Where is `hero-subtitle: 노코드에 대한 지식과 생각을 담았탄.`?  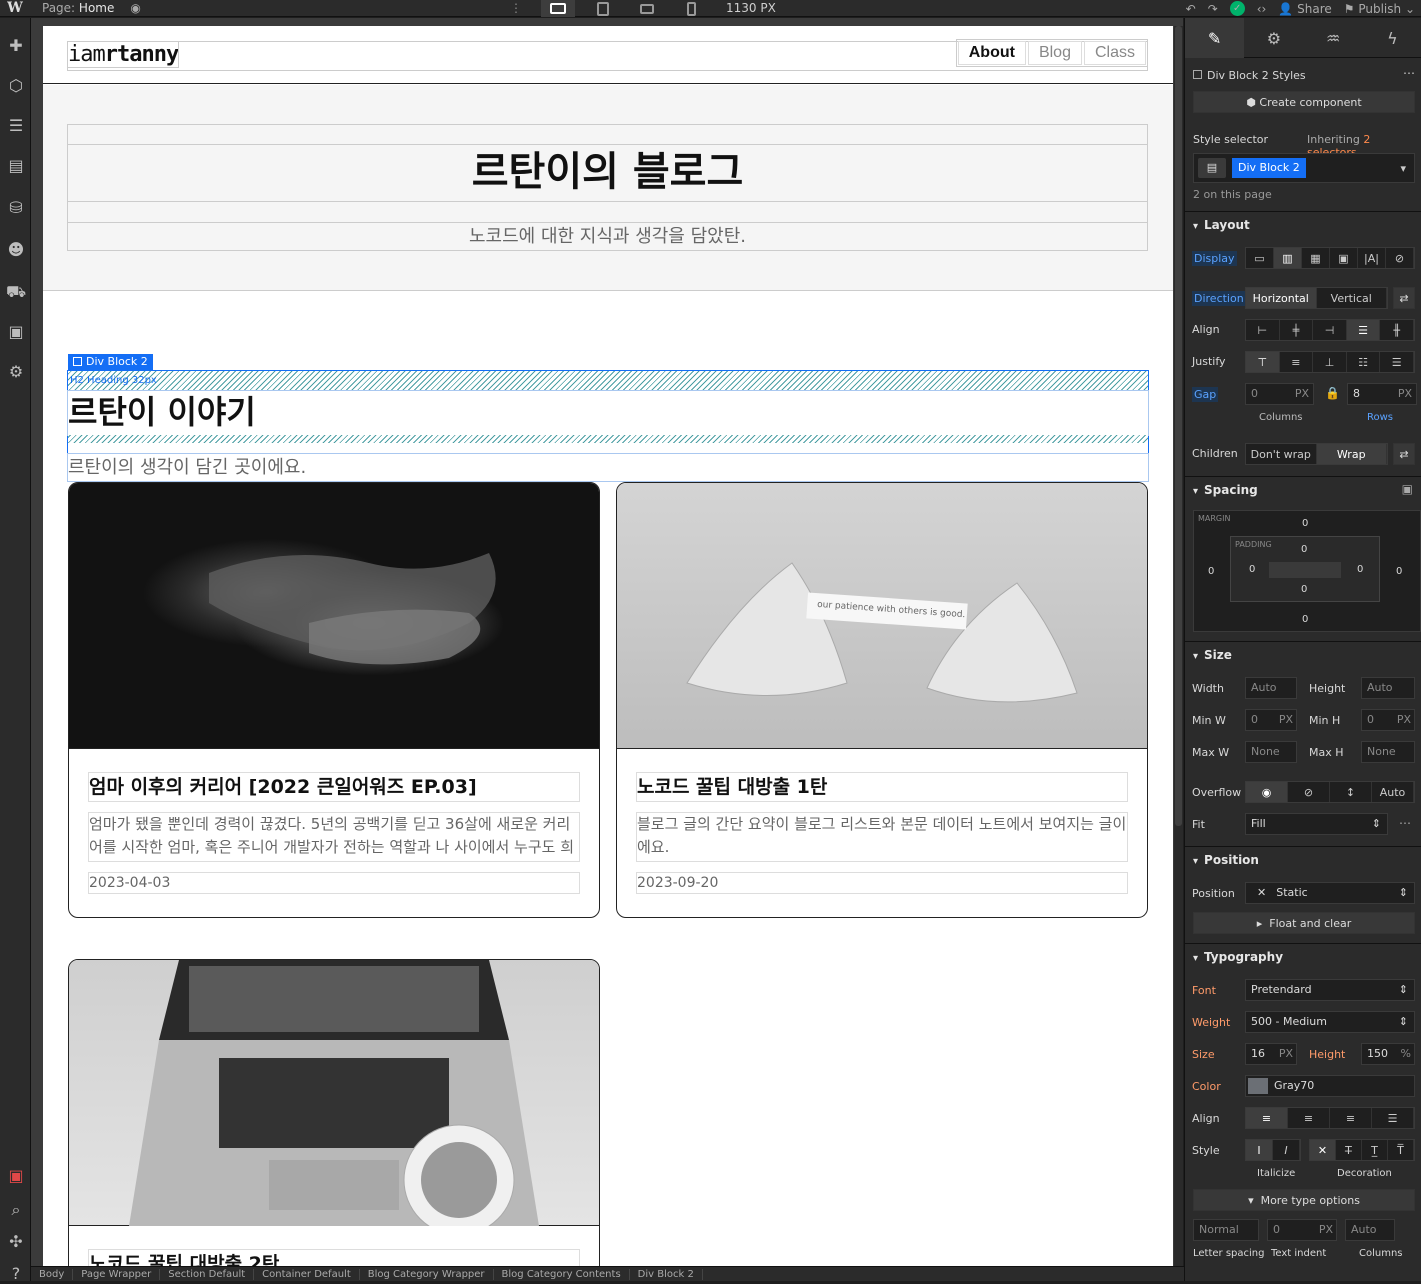 hero-subtitle: 노코드에 대한 지식과 생각을 담았탄. is located at coordinates (607, 236).